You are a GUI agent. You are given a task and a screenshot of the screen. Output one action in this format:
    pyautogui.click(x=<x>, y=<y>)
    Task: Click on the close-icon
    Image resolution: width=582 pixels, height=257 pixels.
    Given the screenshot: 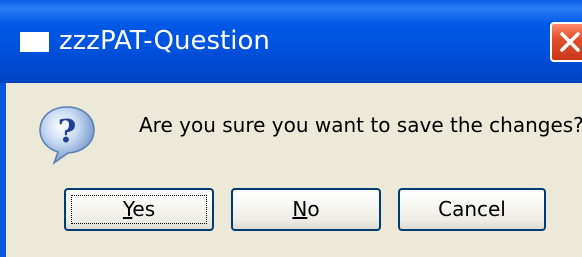 What is the action you would take?
    pyautogui.click(x=570, y=42)
    